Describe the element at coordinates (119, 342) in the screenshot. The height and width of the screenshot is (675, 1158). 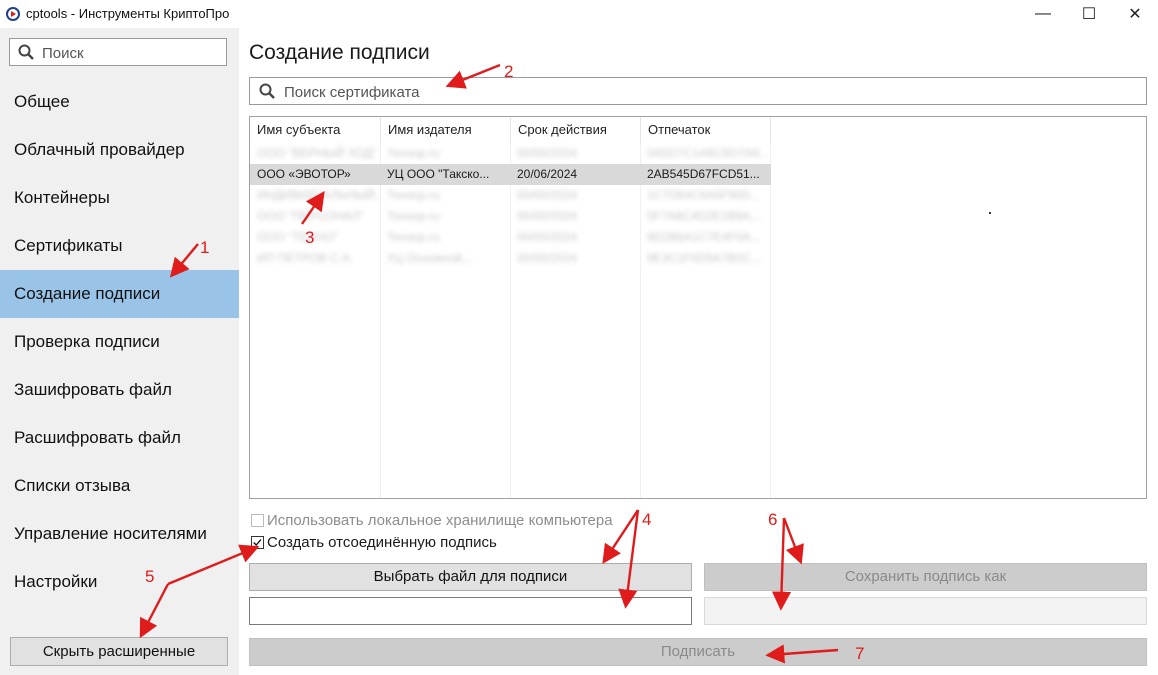
I see `sidebar-item-verify-signature: Проверка подписи` at that location.